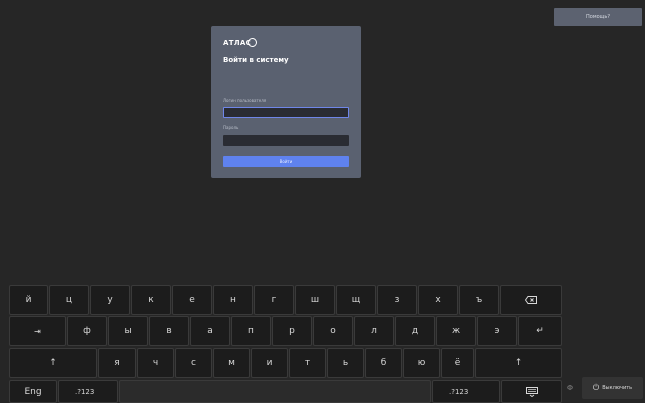  Describe the element at coordinates (518, 363) in the screenshot. I see `shift-key-right: ↑` at that location.